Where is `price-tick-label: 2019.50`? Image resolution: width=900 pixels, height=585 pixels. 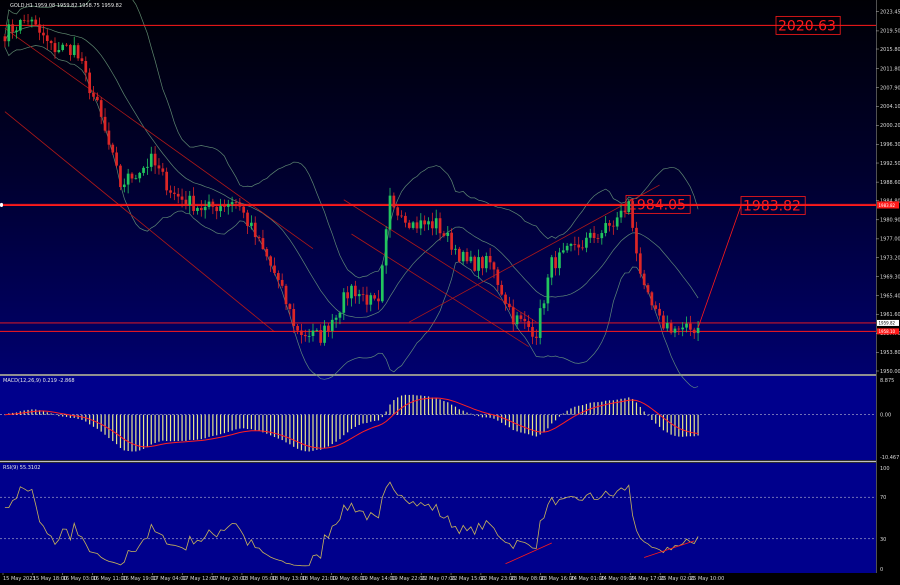
price-tick-label: 2019.50 is located at coordinates (890, 32).